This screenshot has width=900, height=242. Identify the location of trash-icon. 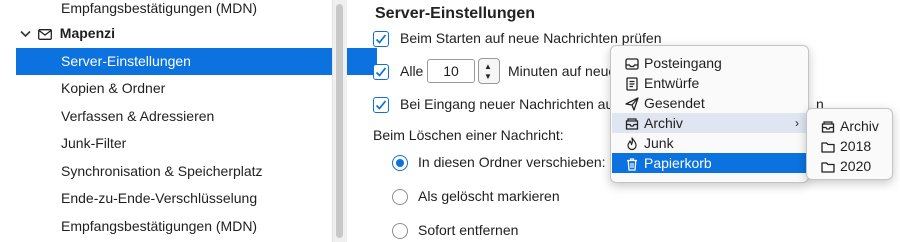
(632, 163).